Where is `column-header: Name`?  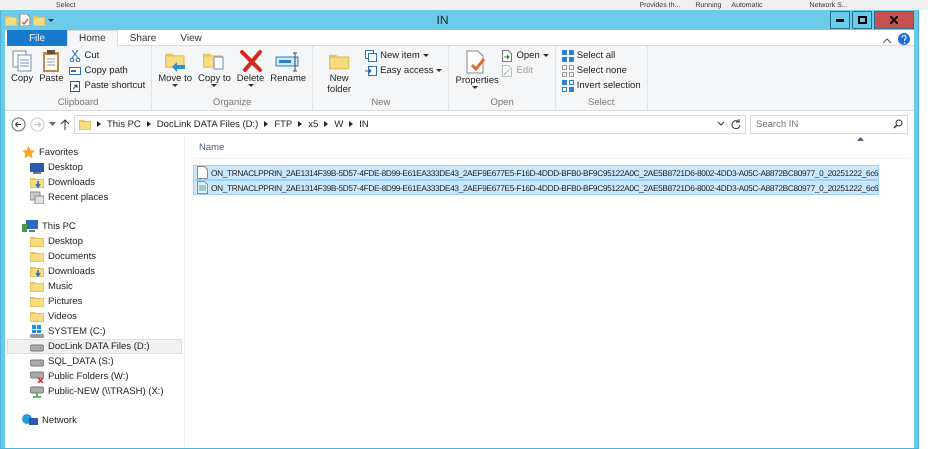
column-header: Name is located at coordinates (211, 147).